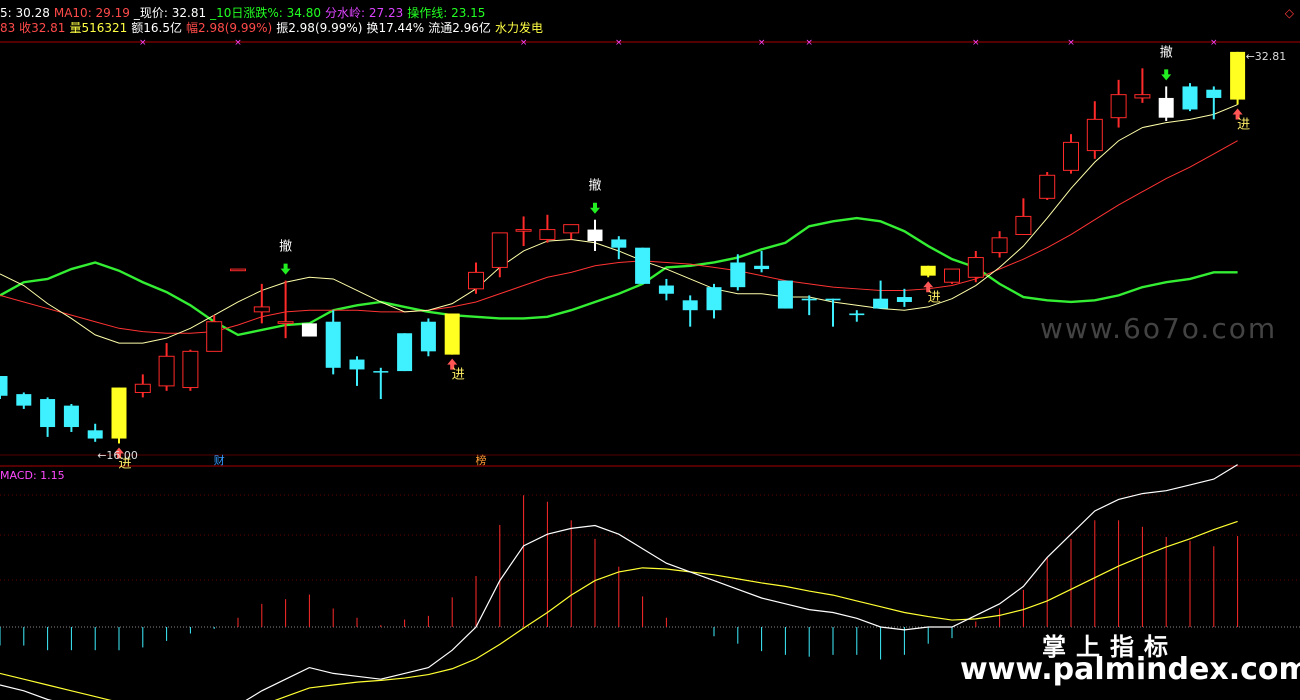 Image resolution: width=1300 pixels, height=700 pixels. What do you see at coordinates (1214, 43) in the screenshot?
I see `x-mark-8: ×` at bounding box center [1214, 43].